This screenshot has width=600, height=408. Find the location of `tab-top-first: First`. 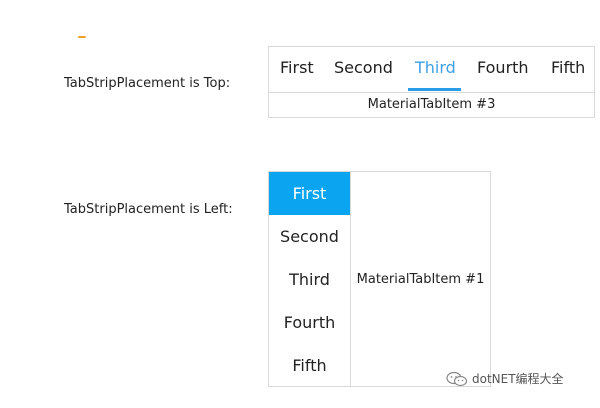

tab-top-first: First is located at coordinates (297, 69).